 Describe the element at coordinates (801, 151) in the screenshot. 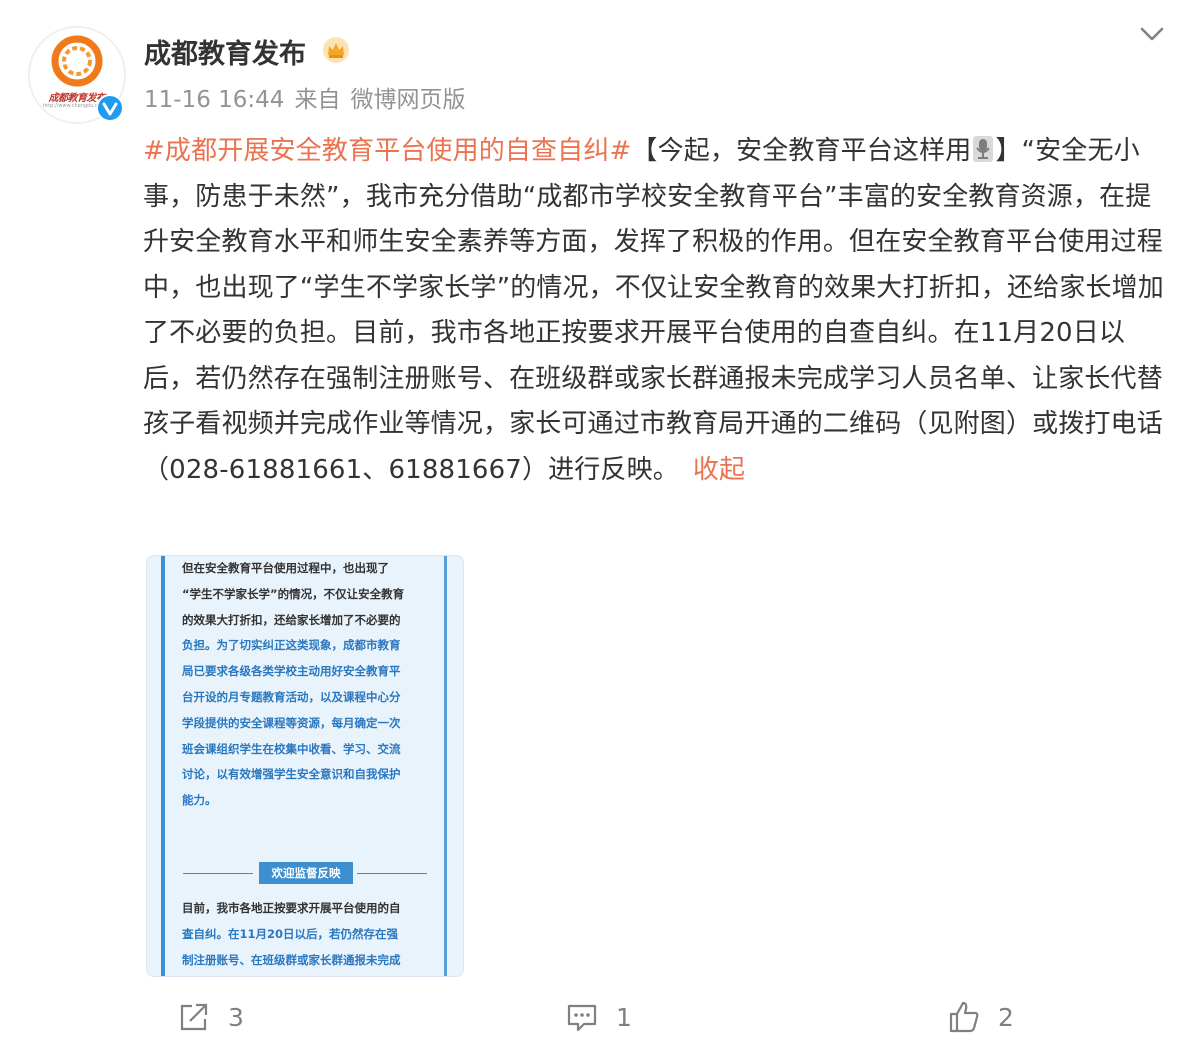

I see `post-text-head: 【今起，安全教育平台这样用` at that location.